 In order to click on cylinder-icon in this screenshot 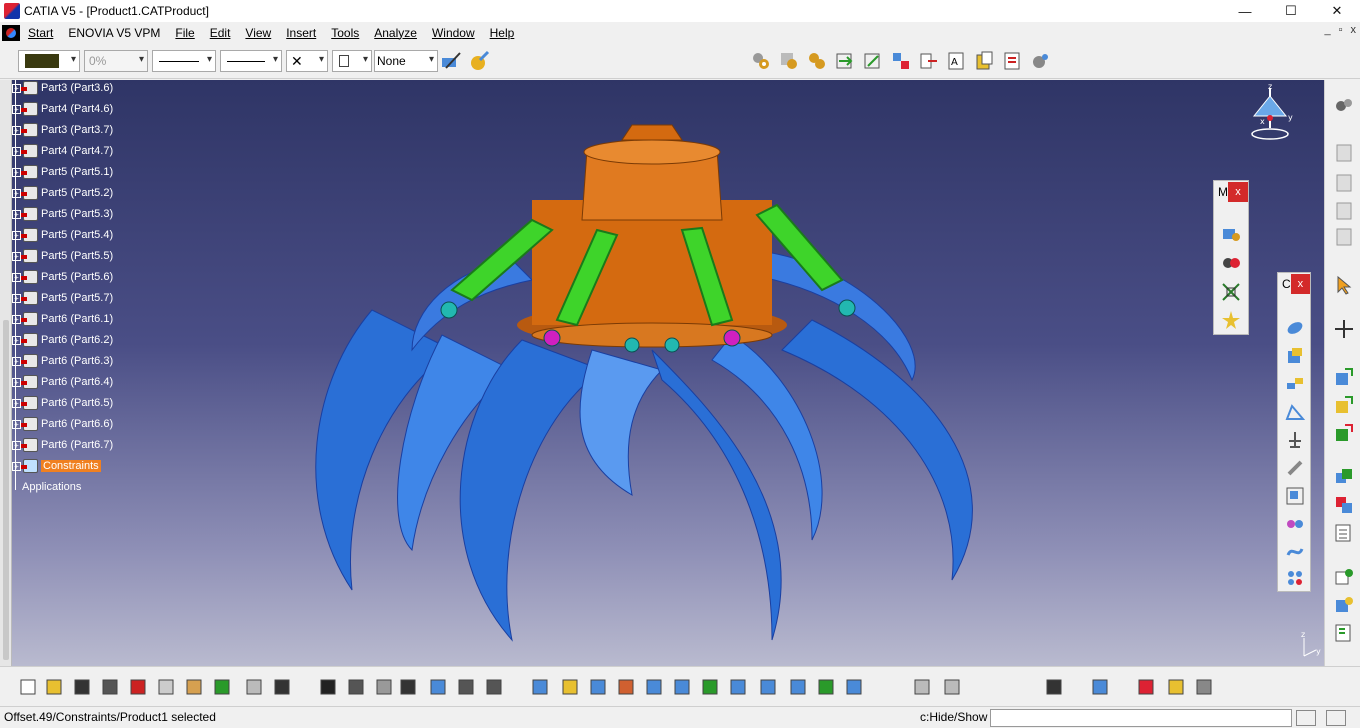, I will do `click(798, 687)`.